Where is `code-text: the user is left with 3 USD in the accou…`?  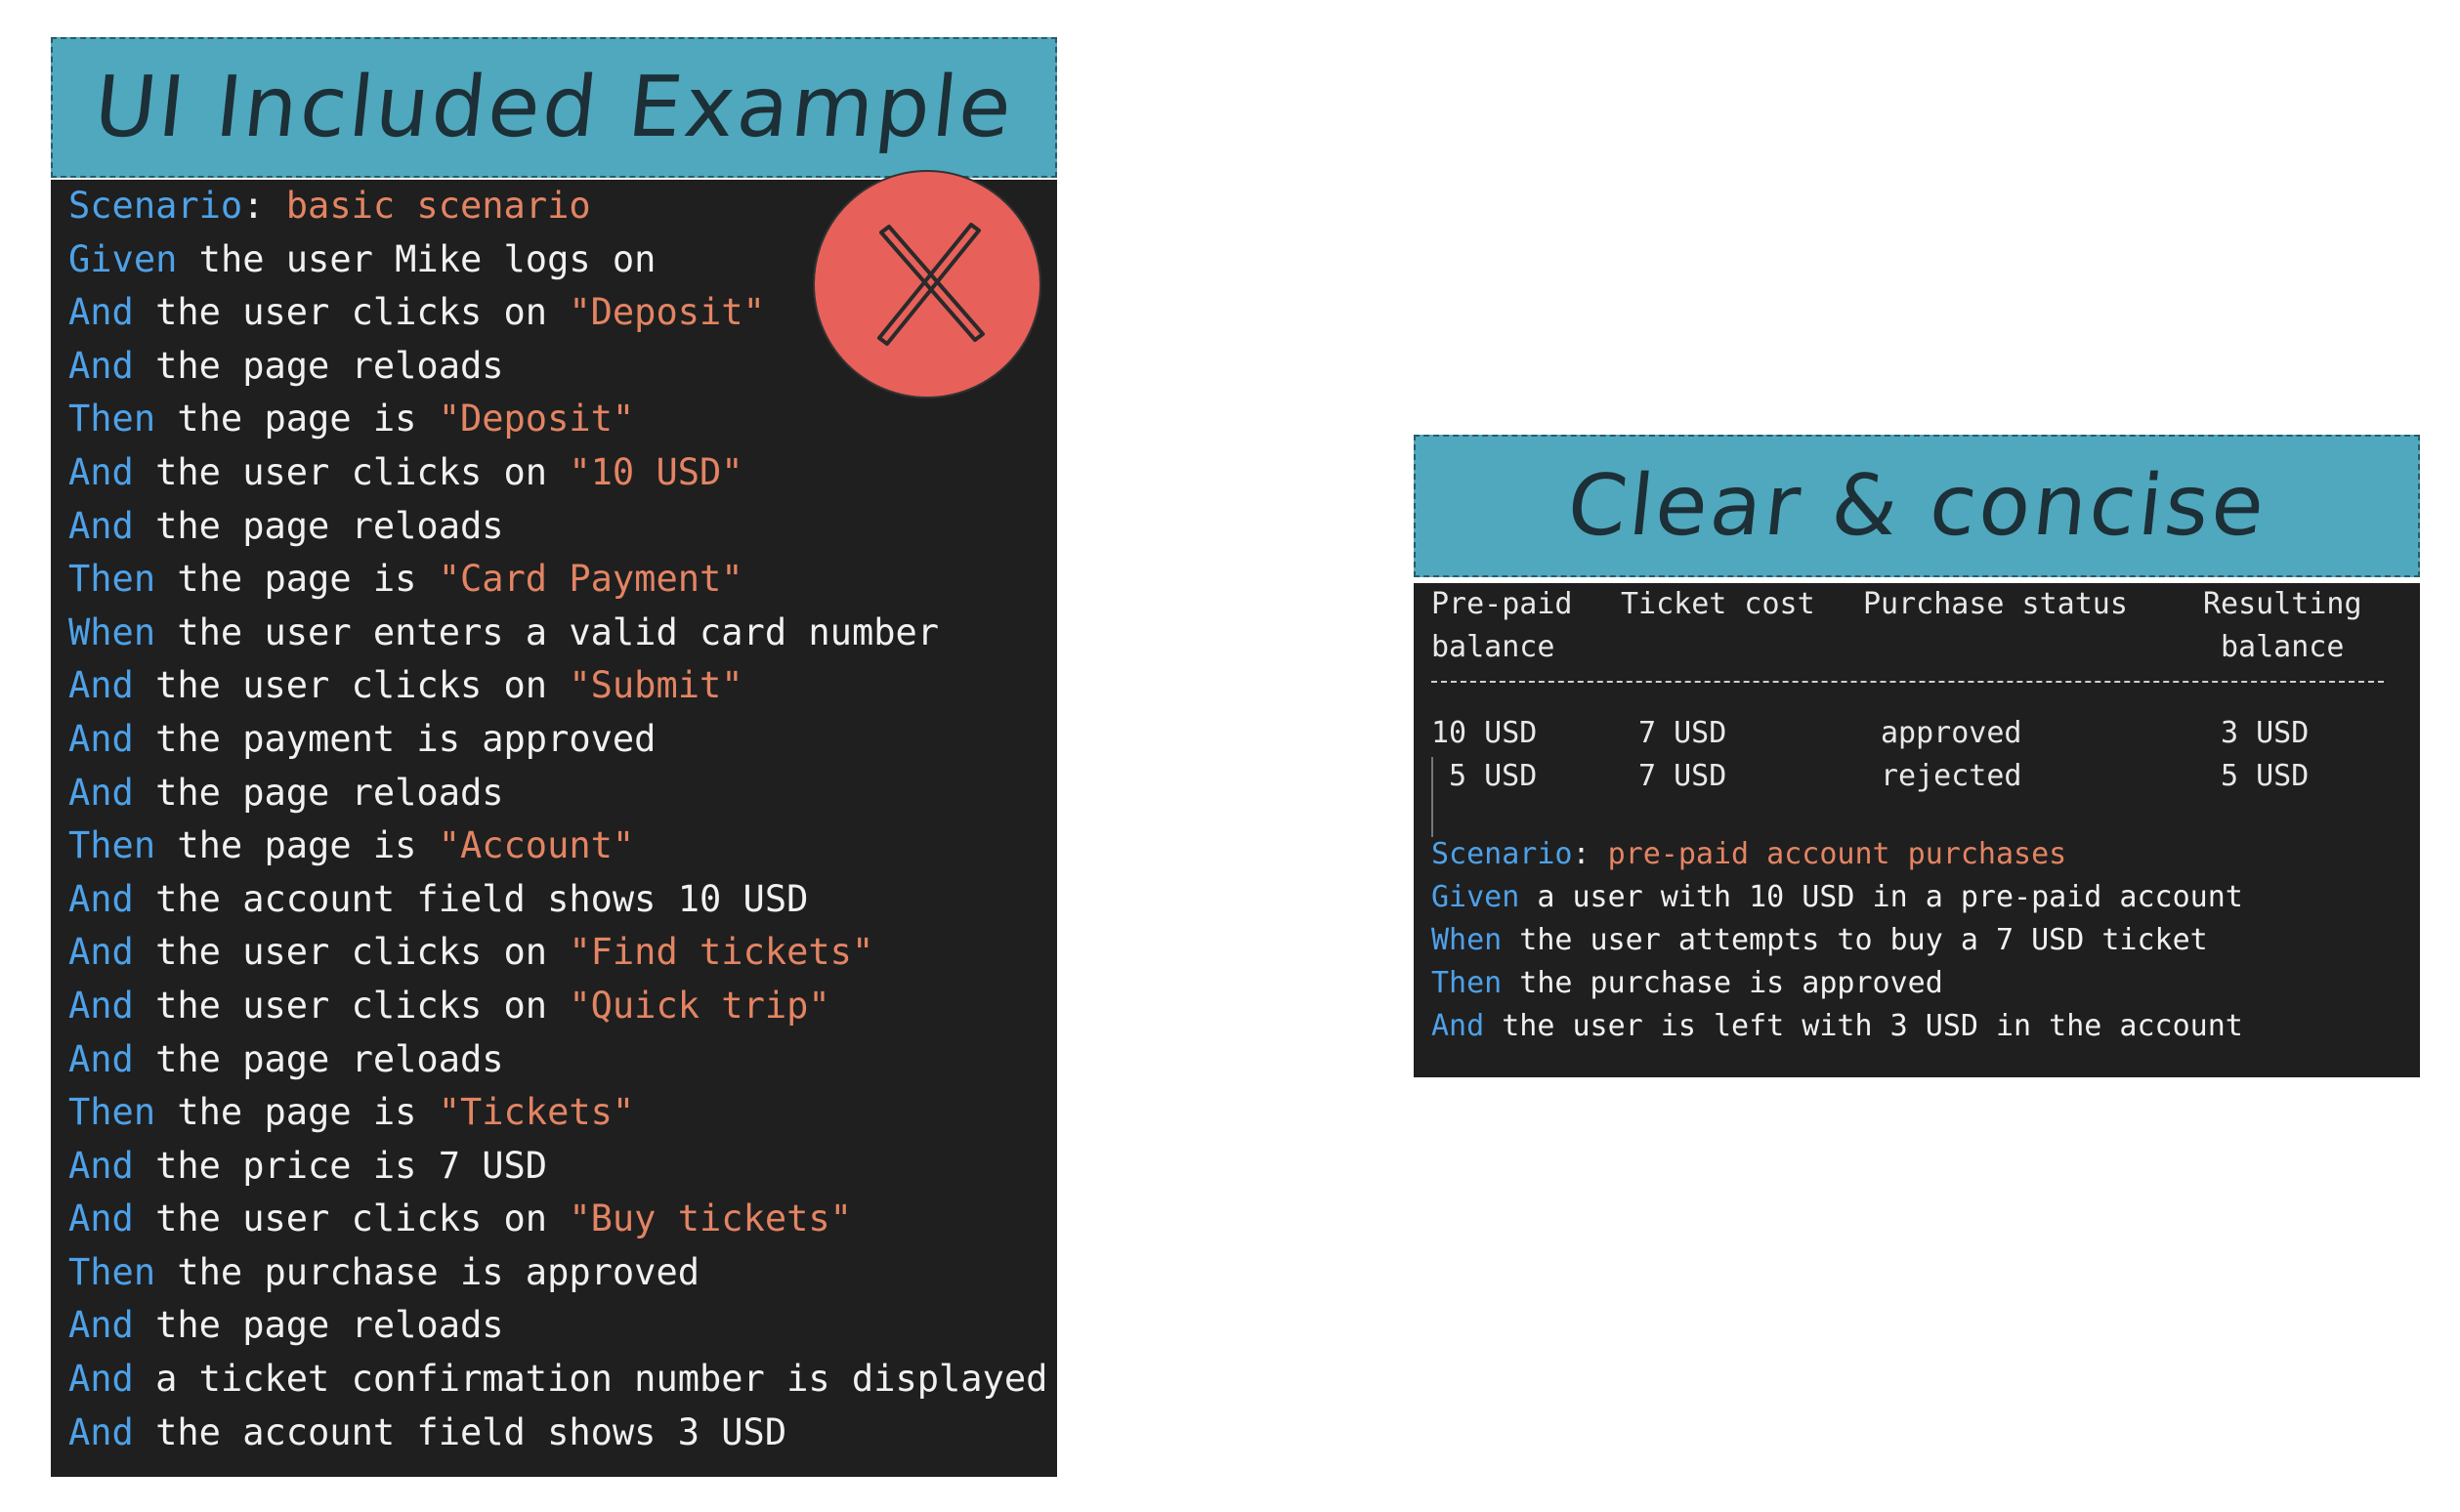
code-text: the user is left with 3 USD in the accou… is located at coordinates (1864, 1026).